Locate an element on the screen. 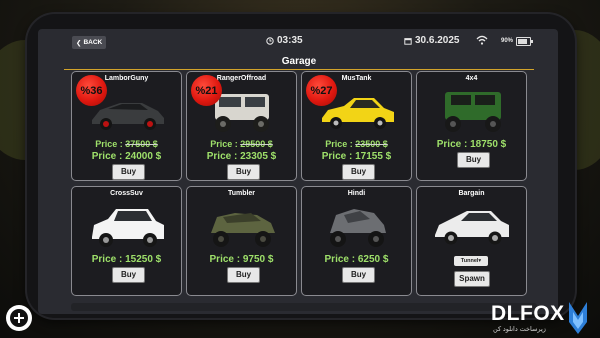 Image resolution: width=600 pixels, height=338 pixels. car-name: Tumbler is located at coordinates (241, 193).